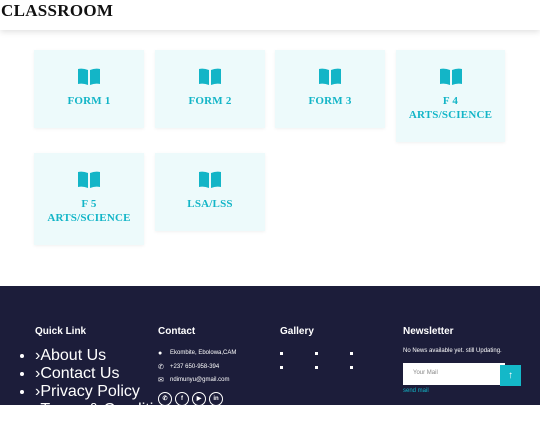  I want to click on social-links: ✆ f ▶ in, so click(197, 398).